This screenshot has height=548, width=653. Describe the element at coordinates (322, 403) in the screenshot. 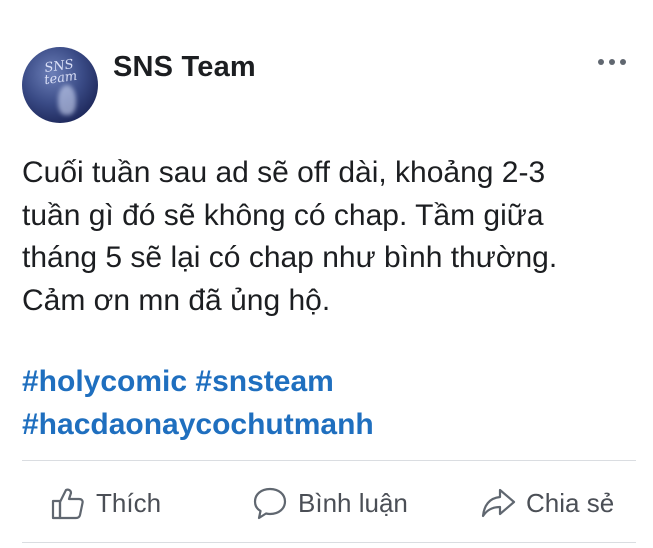

I see `hashtags: #holycomic #snsteam #hacdaonaycochutmanh` at that location.